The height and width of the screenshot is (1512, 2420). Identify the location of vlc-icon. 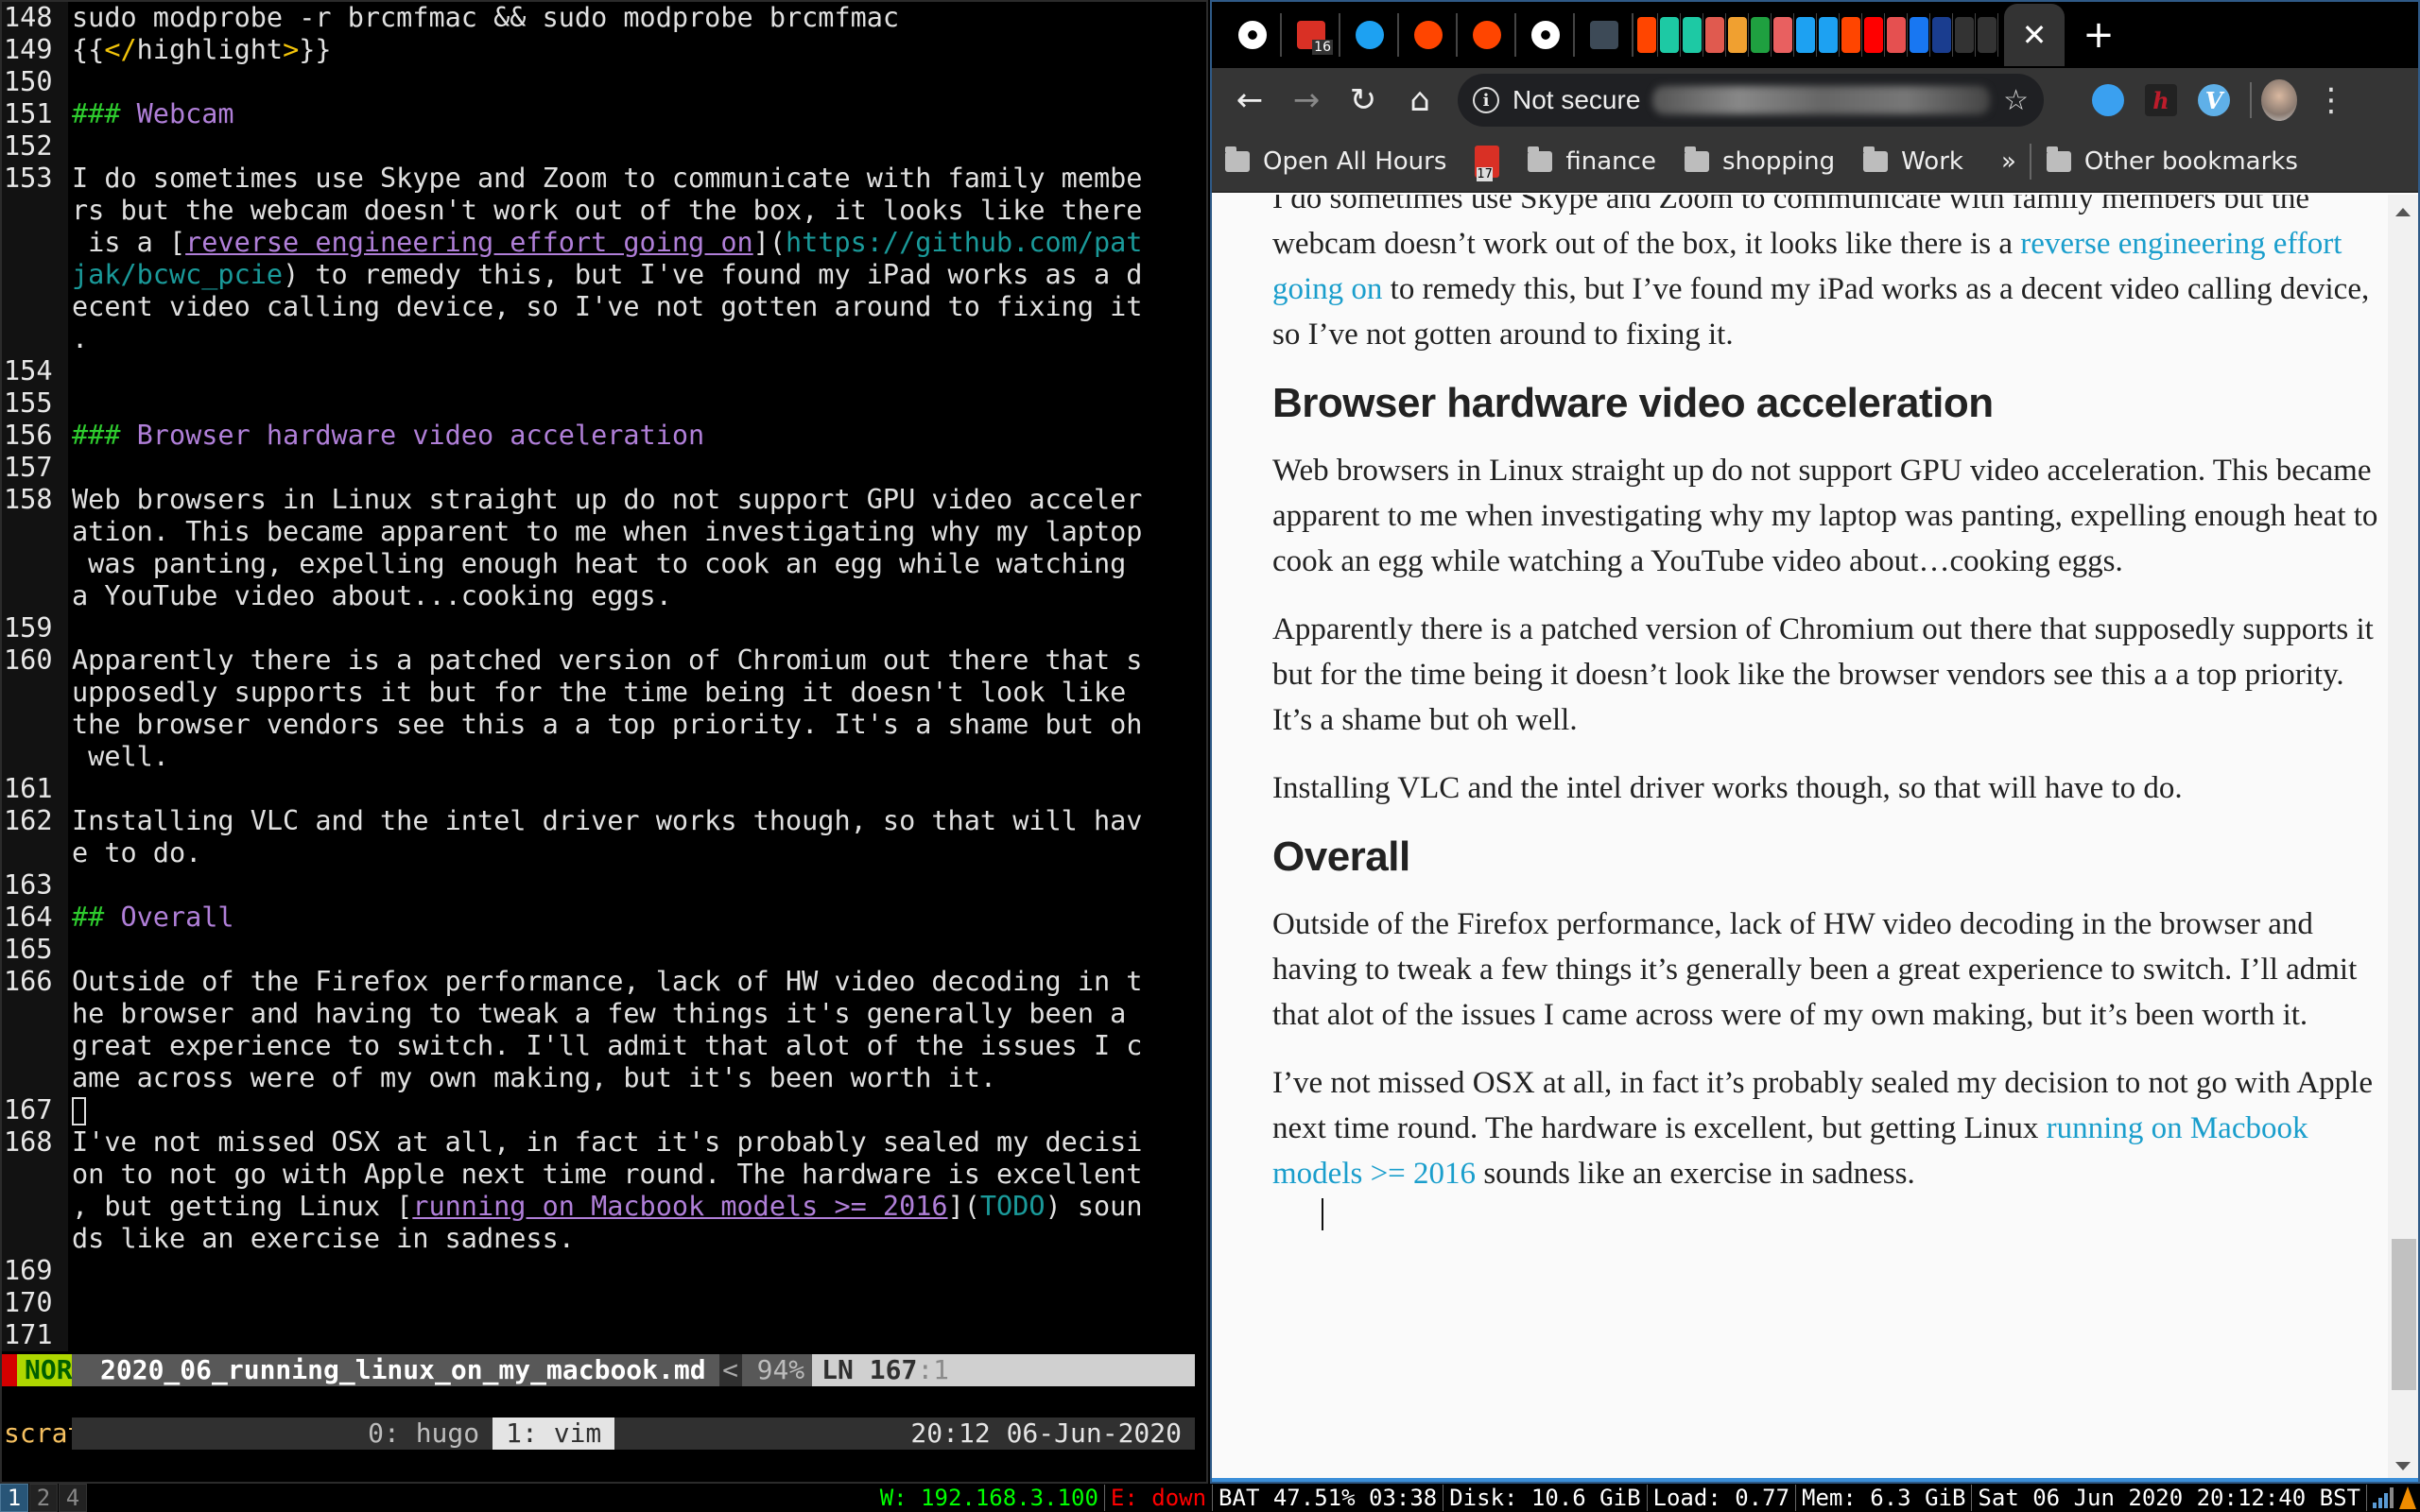
(2408, 1497).